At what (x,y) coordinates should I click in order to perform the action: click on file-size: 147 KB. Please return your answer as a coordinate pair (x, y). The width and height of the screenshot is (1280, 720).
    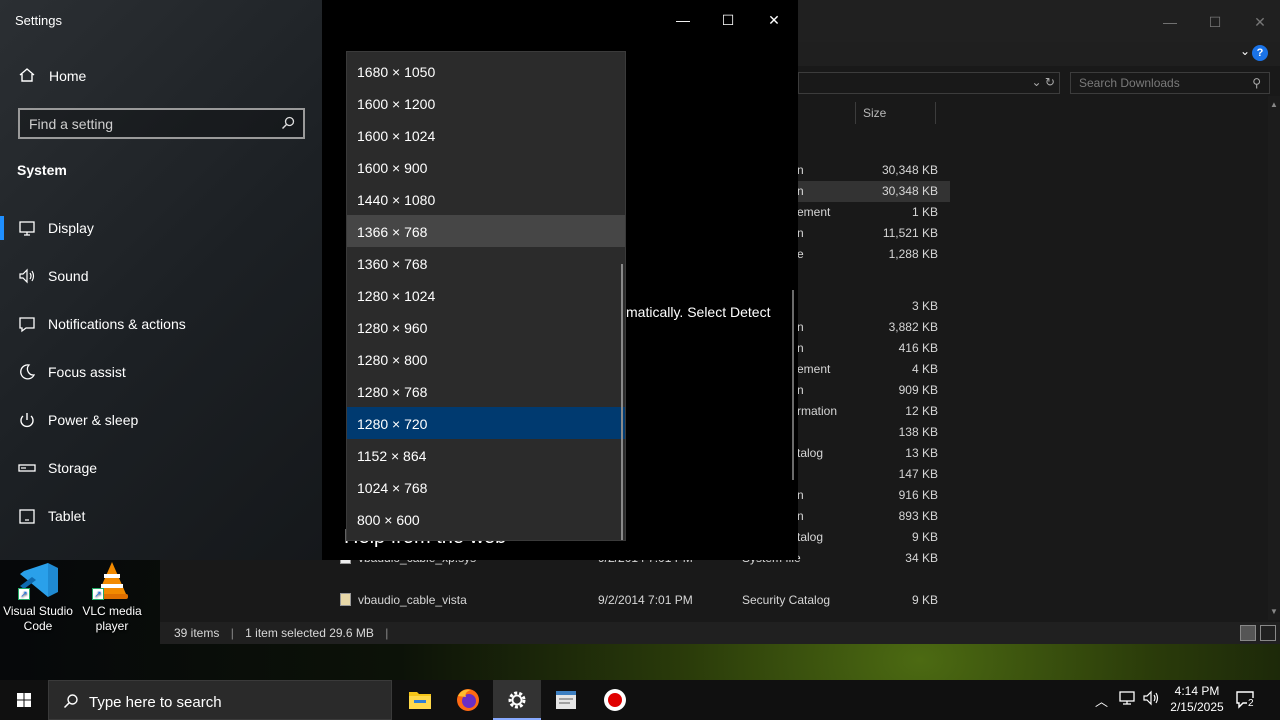
    Looking at the image, I should click on (918, 474).